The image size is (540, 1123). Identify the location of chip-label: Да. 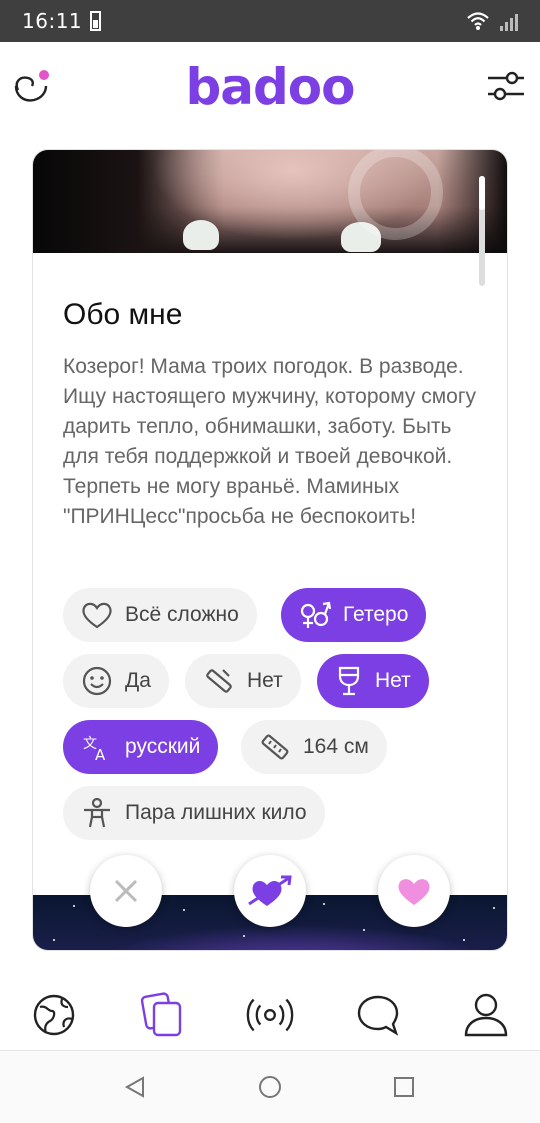
(138, 680).